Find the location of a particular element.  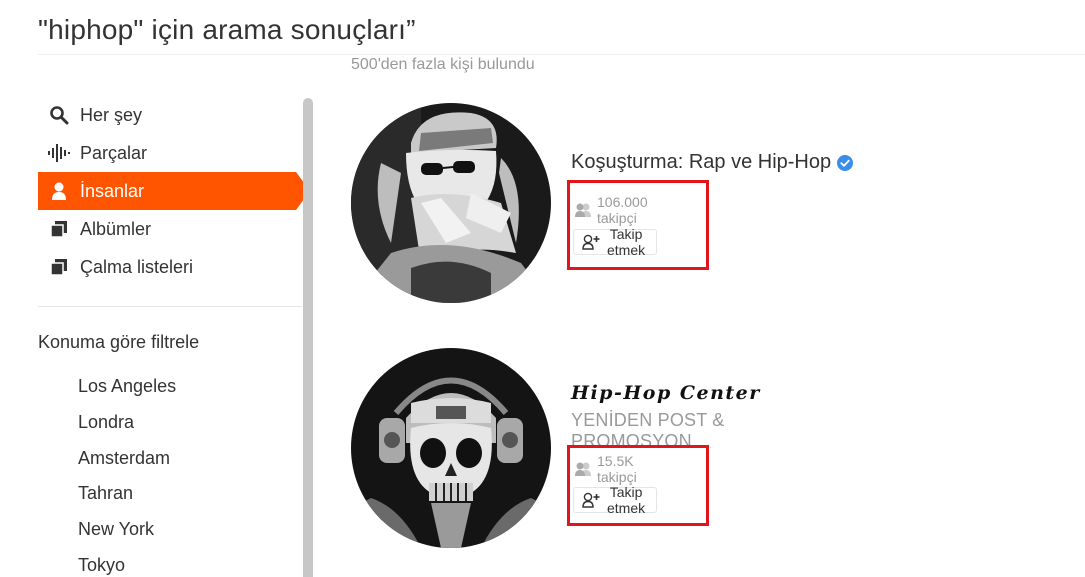

sidebar-item-everything: Her şey is located at coordinates (173, 115).